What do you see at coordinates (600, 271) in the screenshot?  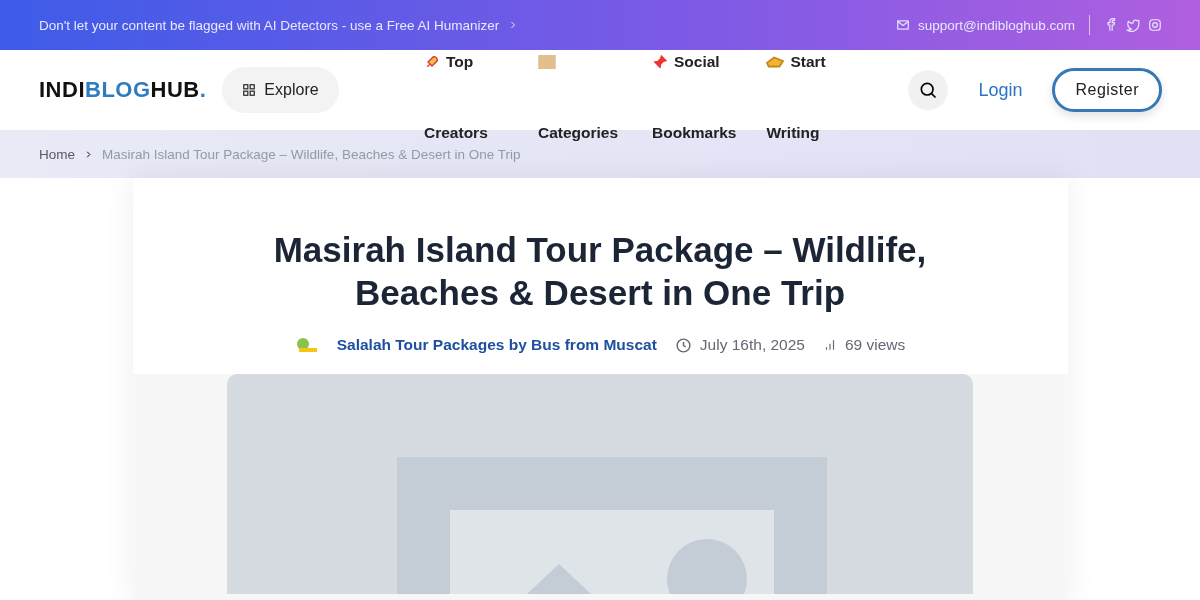 I see `article-title: Masirah Island Tour Package – Wildlife, Beaches & Desert in One Trip` at bounding box center [600, 271].